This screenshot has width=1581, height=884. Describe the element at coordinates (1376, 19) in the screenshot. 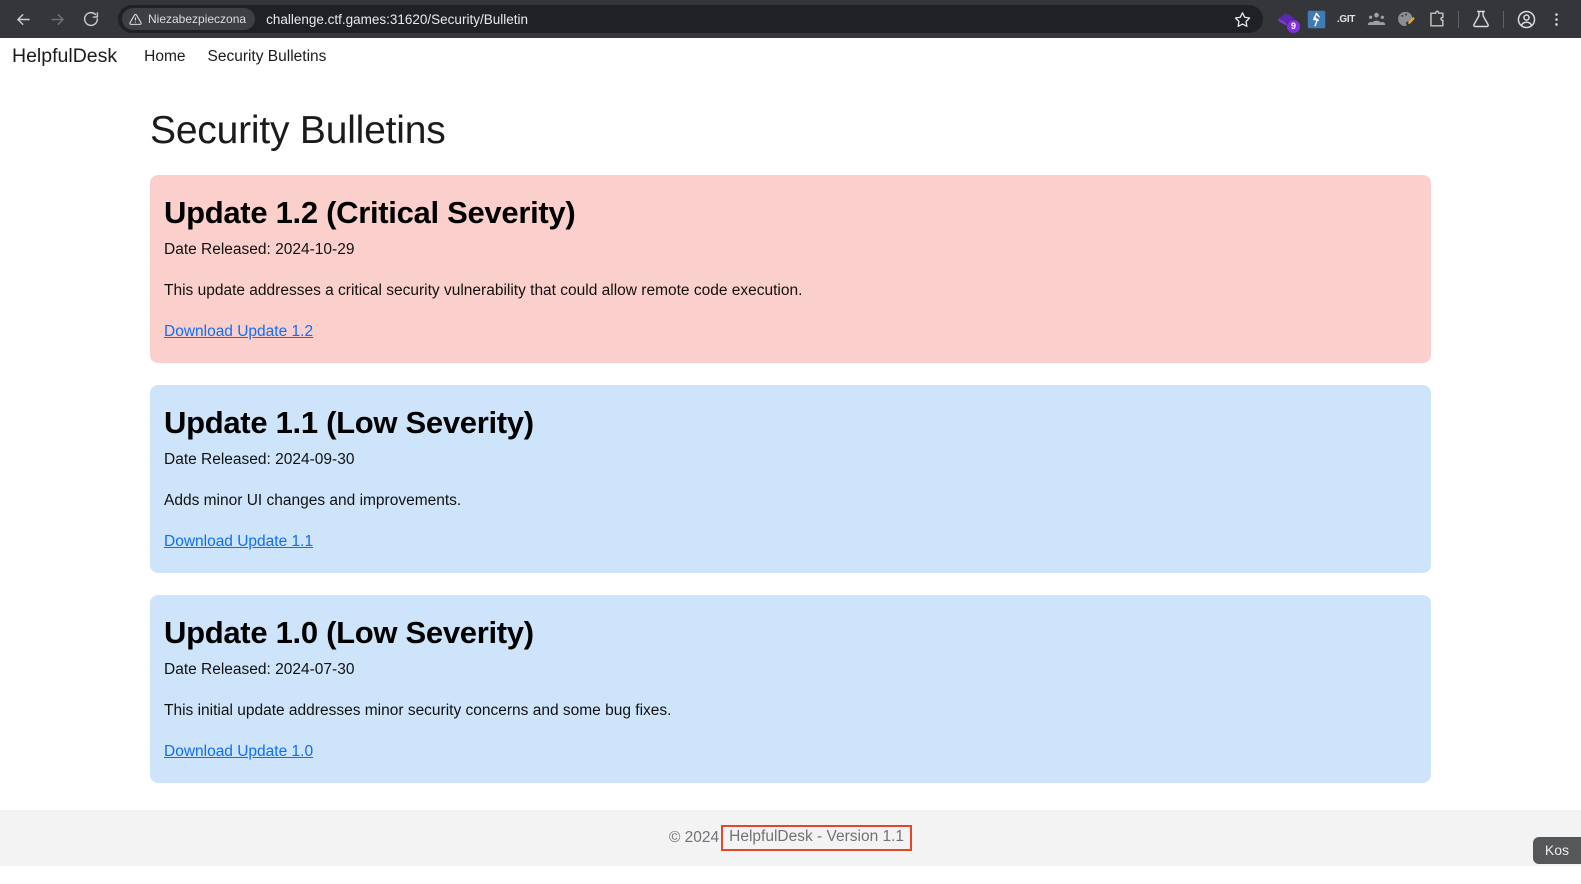

I see `extension-people-icon` at that location.